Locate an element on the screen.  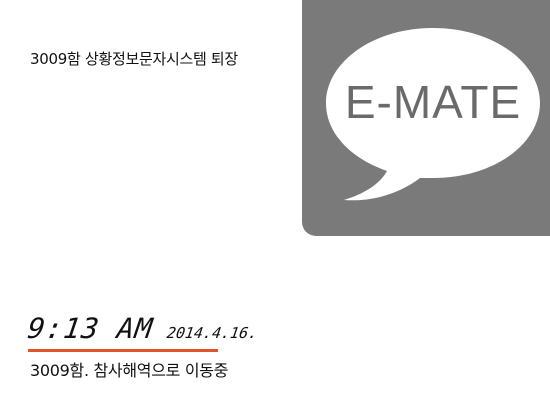
clock-date: 2014.4.16. is located at coordinates (212, 333).